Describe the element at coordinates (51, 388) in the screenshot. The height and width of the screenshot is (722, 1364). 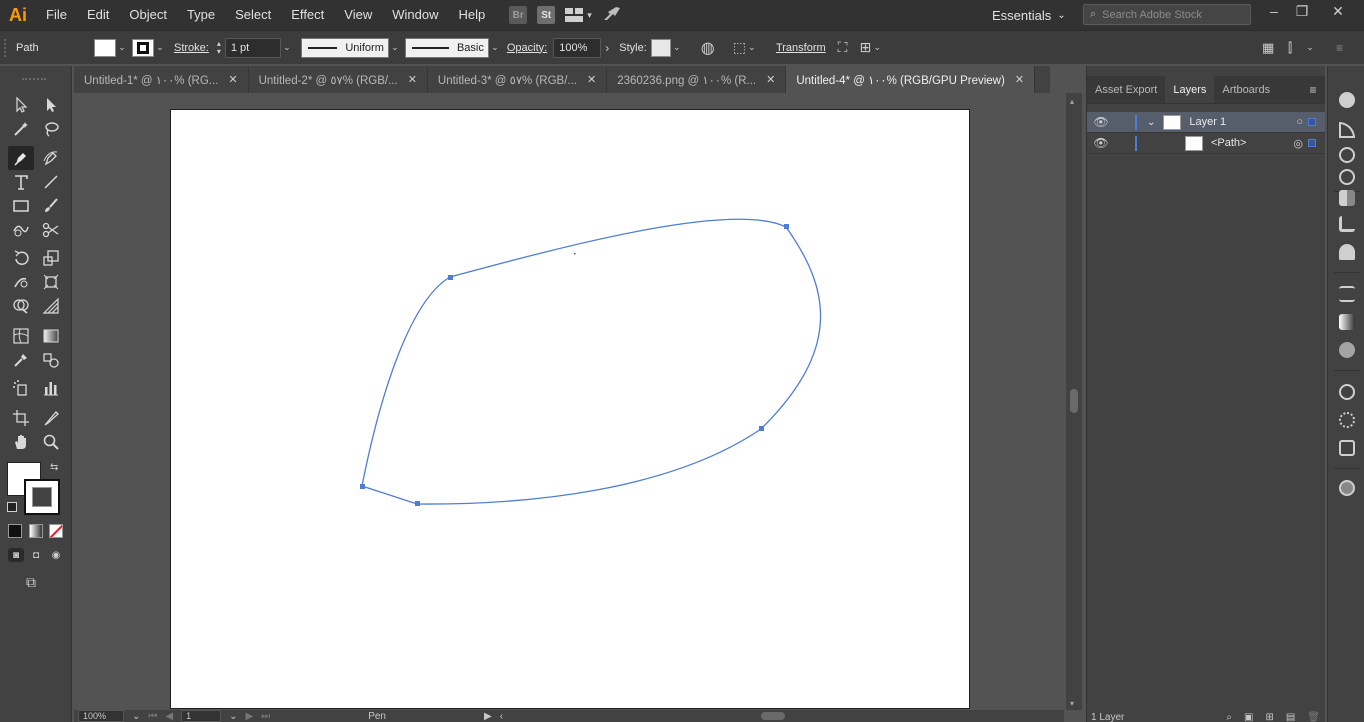
I see `column-graph-tool-icon` at that location.